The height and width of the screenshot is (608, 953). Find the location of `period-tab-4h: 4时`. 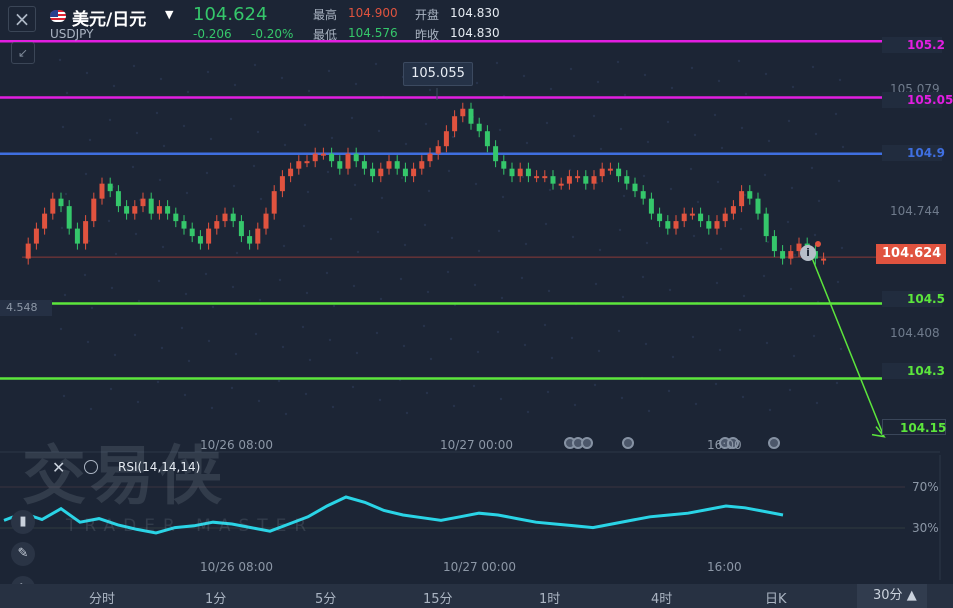

period-tab-4h: 4时 is located at coordinates (661, 597).